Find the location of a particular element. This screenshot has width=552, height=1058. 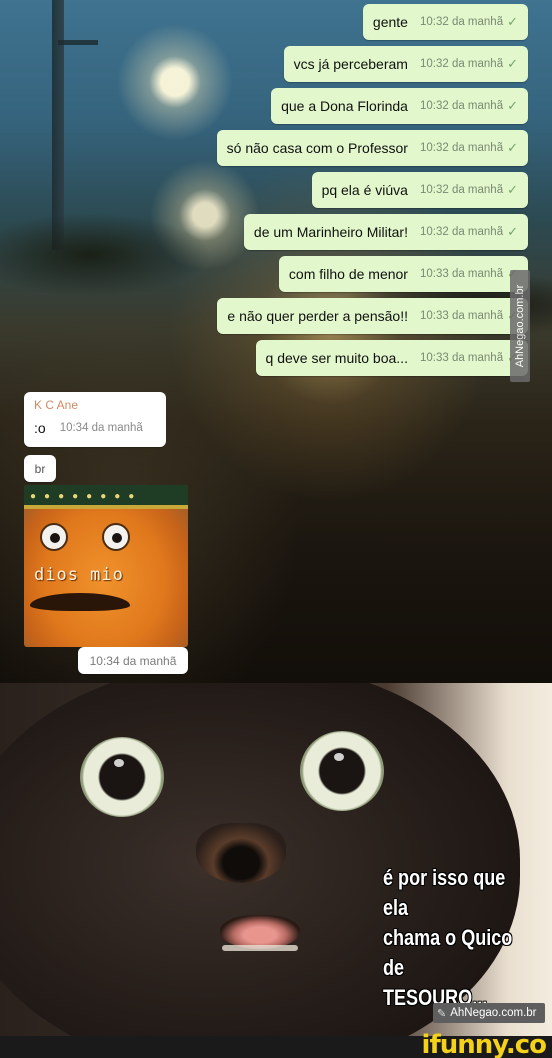

message-bubble-outgoing: vcs já perceberam 10:32 da manhã ✓ is located at coordinates (405, 64).